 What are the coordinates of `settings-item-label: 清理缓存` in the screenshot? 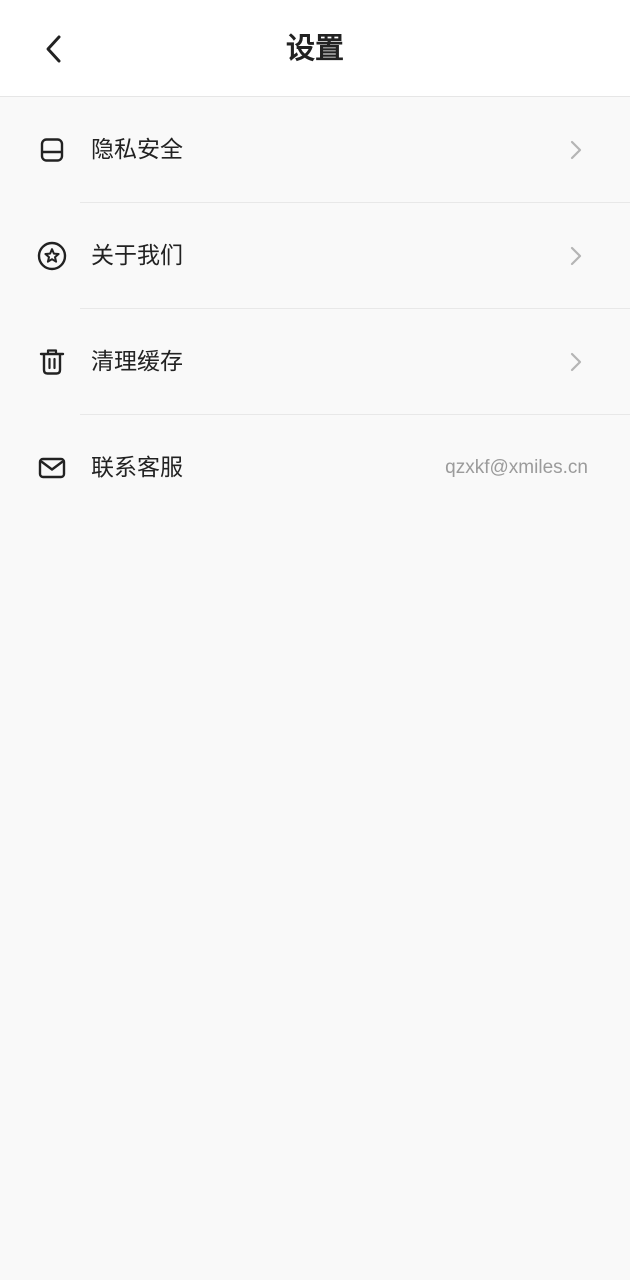 It's located at (137, 362).